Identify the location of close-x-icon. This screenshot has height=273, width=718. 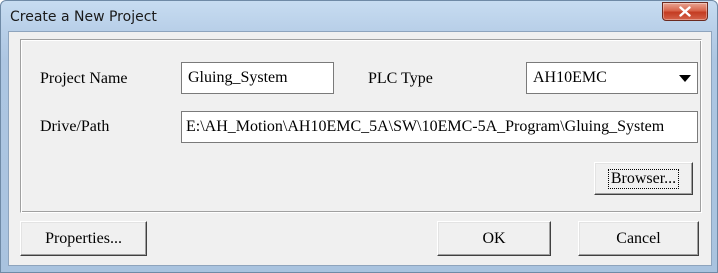
(685, 11).